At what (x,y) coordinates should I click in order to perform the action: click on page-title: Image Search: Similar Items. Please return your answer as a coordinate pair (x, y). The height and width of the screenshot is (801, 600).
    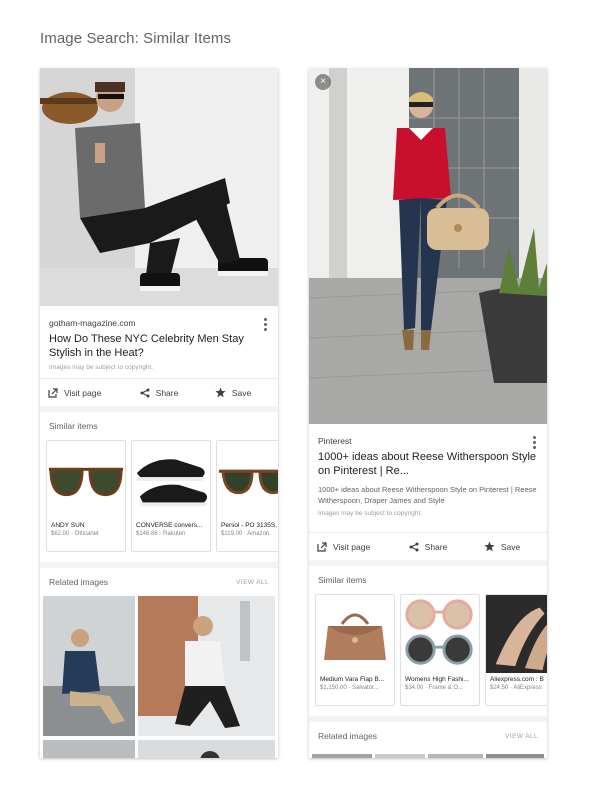
    Looking at the image, I should click on (136, 38).